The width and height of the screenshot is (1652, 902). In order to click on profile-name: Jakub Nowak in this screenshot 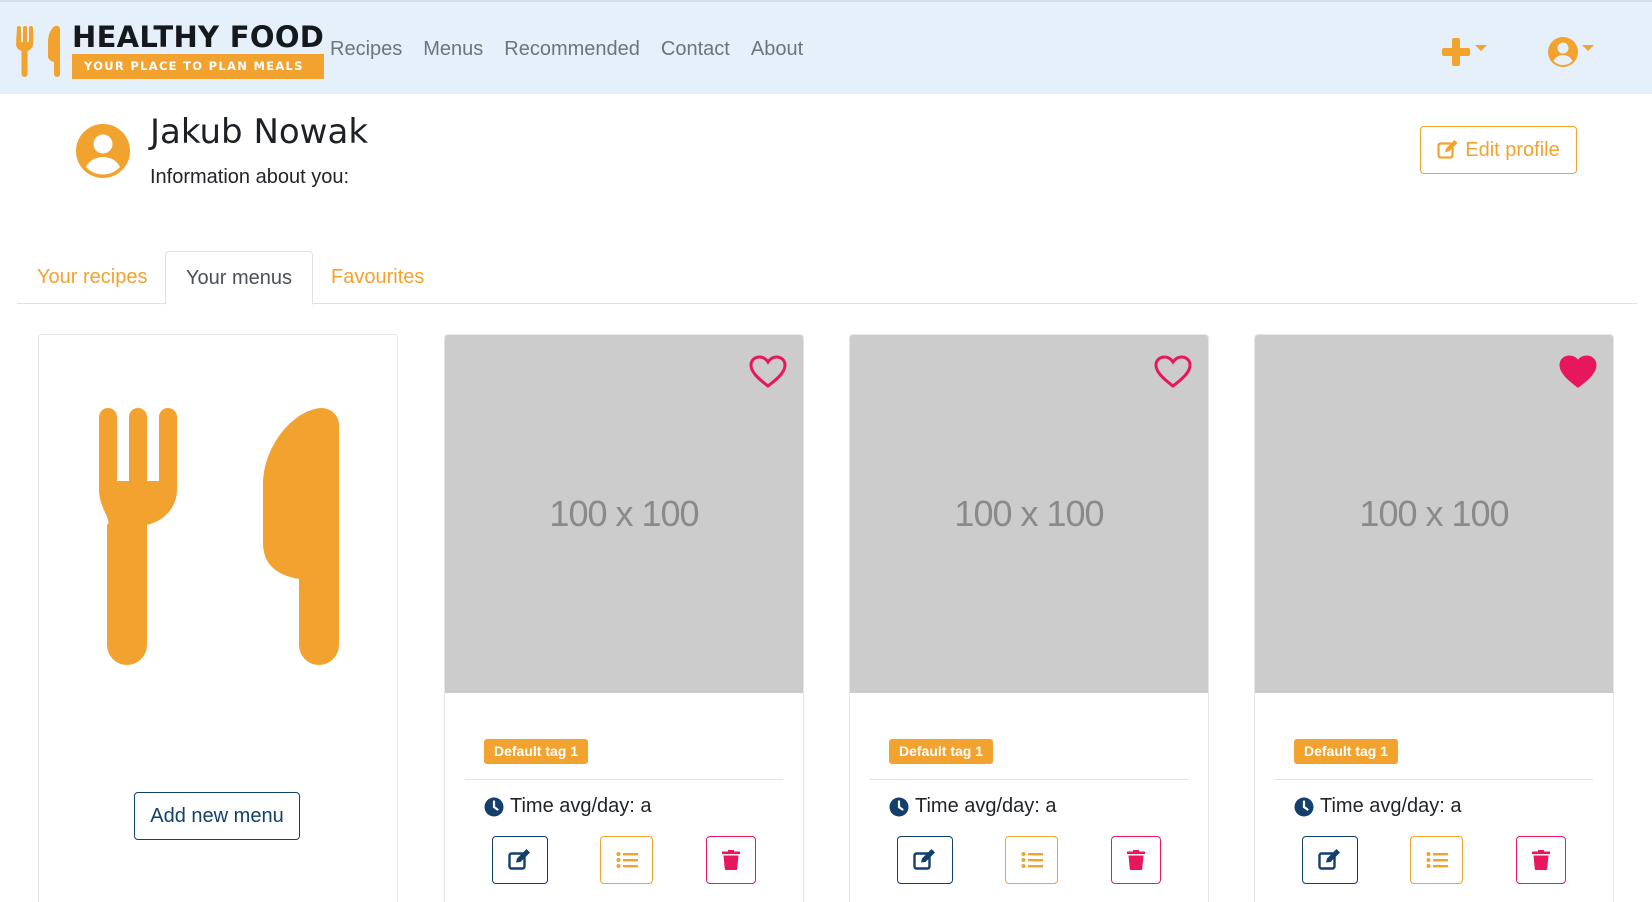, I will do `click(259, 132)`.